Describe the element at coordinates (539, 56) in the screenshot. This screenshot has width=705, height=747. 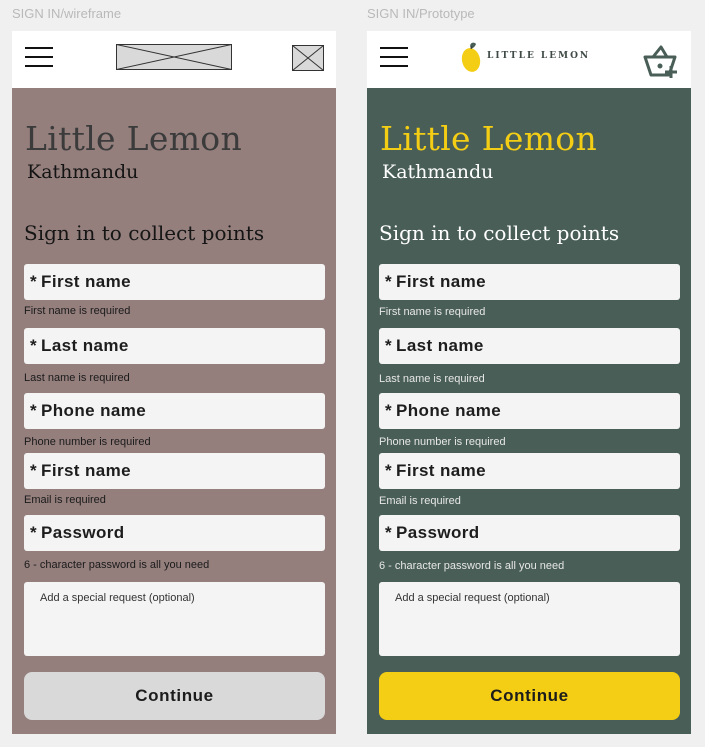
I see `logo-text: LITTLE LEMON` at that location.